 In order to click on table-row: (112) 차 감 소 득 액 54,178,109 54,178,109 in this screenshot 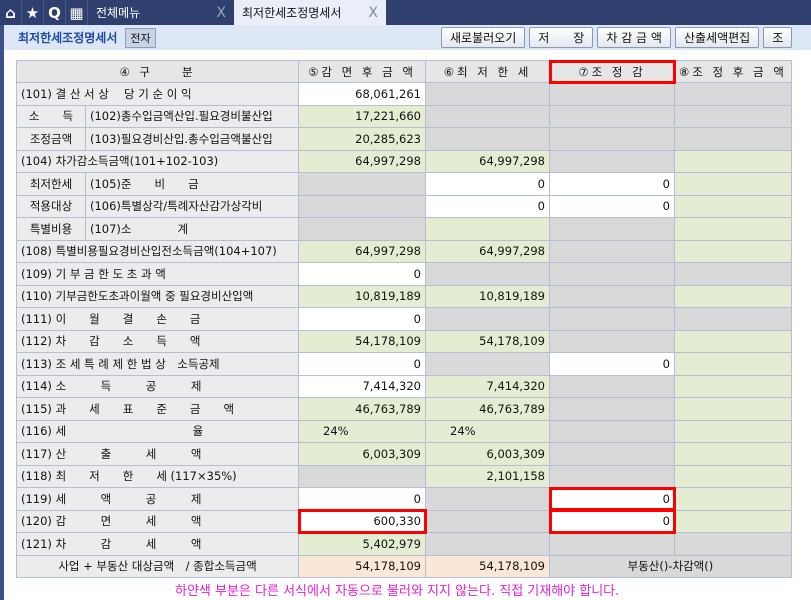, I will do `click(404, 341)`.